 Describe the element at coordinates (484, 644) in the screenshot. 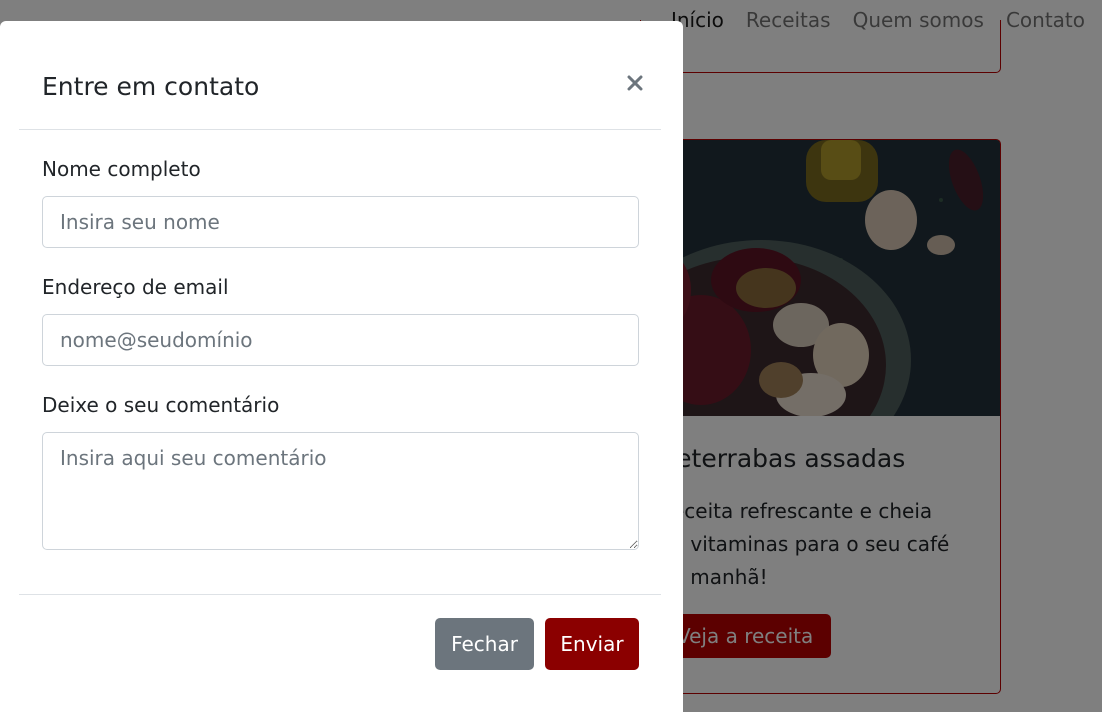

I see `fechar-button: Fechar` at that location.